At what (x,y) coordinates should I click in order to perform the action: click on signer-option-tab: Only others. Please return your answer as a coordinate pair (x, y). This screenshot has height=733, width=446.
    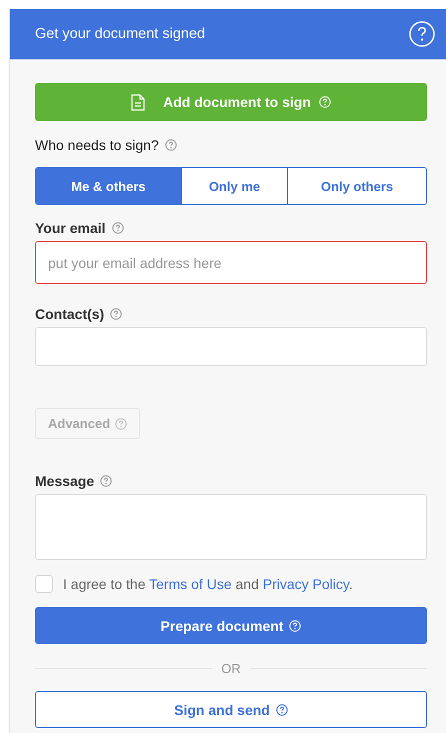
    Looking at the image, I should click on (356, 186).